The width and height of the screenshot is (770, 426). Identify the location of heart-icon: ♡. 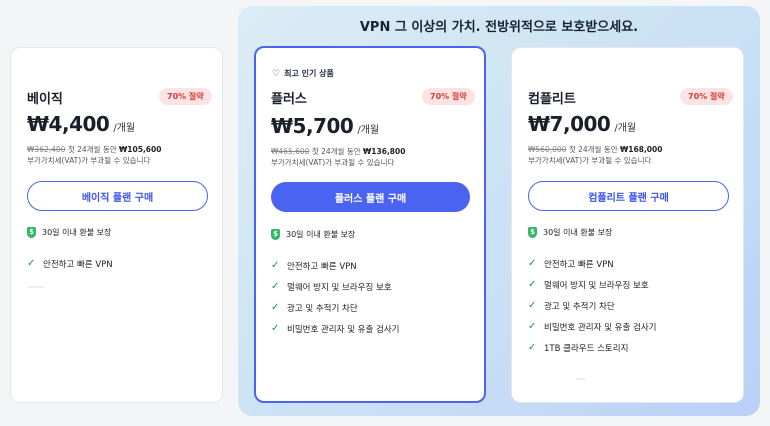
(276, 73).